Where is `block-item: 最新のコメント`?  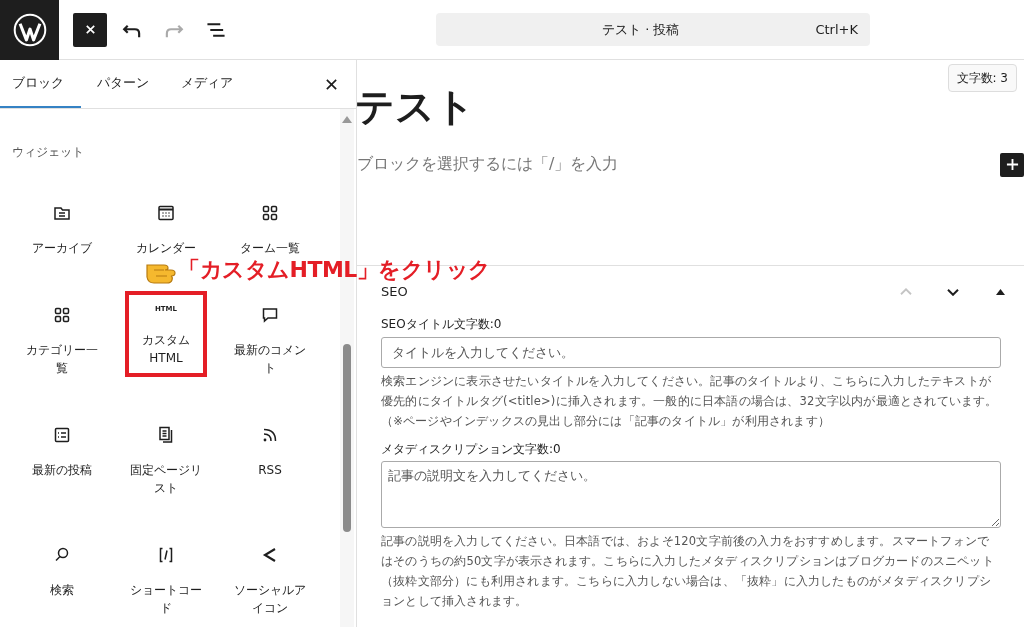 block-item: 最新のコメント is located at coordinates (270, 334).